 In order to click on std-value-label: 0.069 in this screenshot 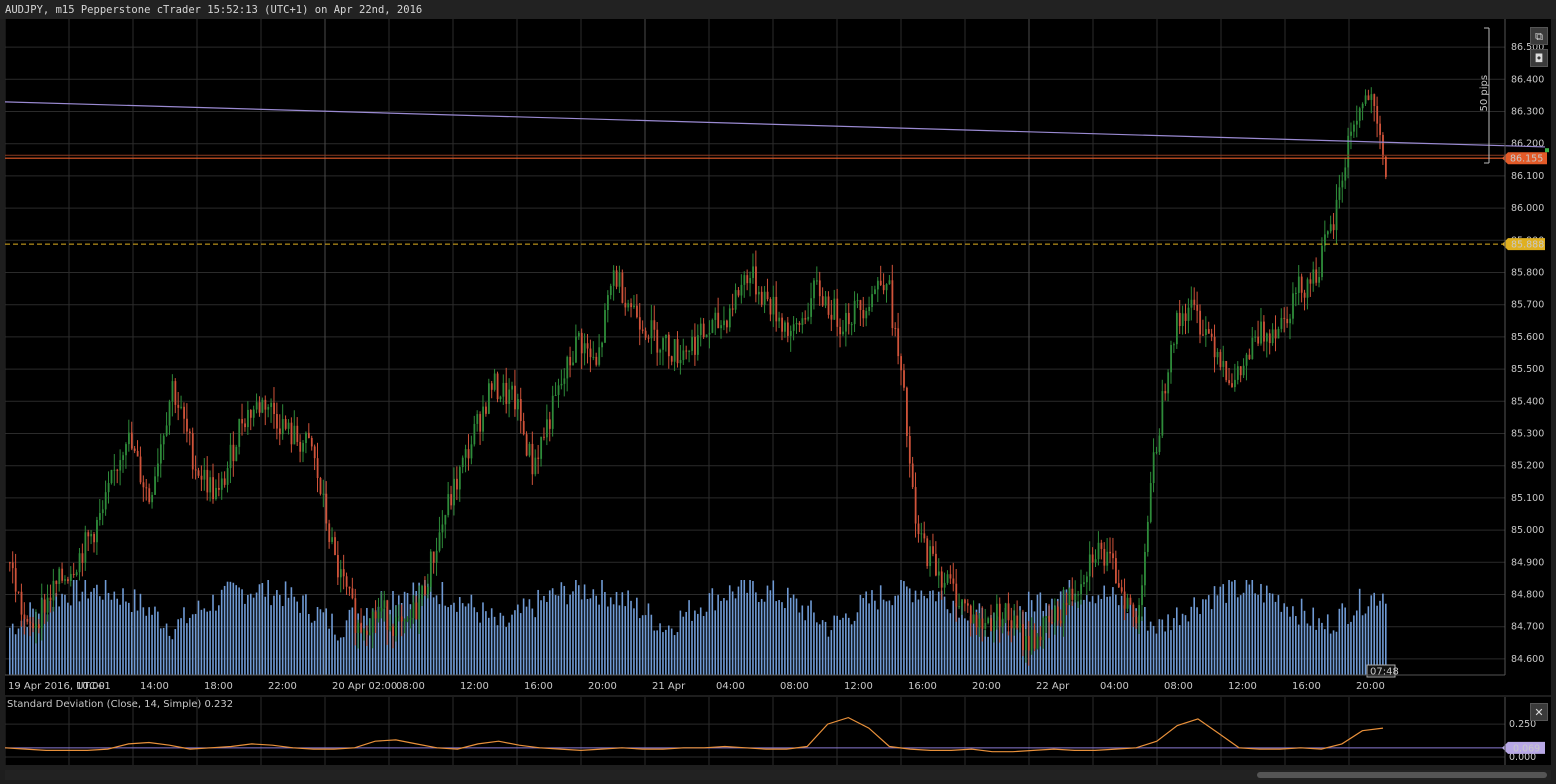, I will do `click(1523, 747)`.